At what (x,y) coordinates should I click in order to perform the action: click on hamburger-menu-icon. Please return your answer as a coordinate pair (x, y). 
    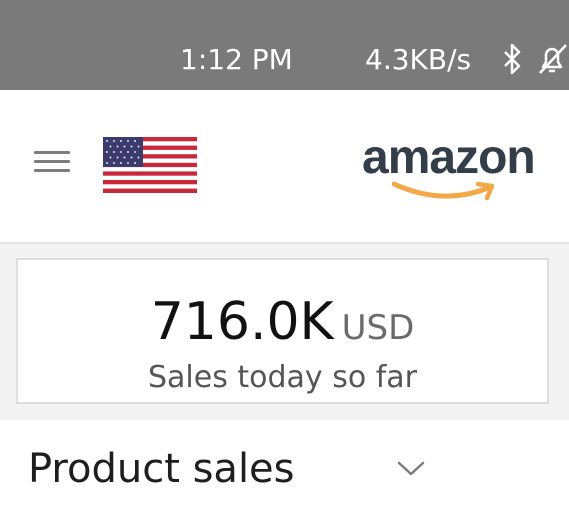
    Looking at the image, I should click on (52, 164).